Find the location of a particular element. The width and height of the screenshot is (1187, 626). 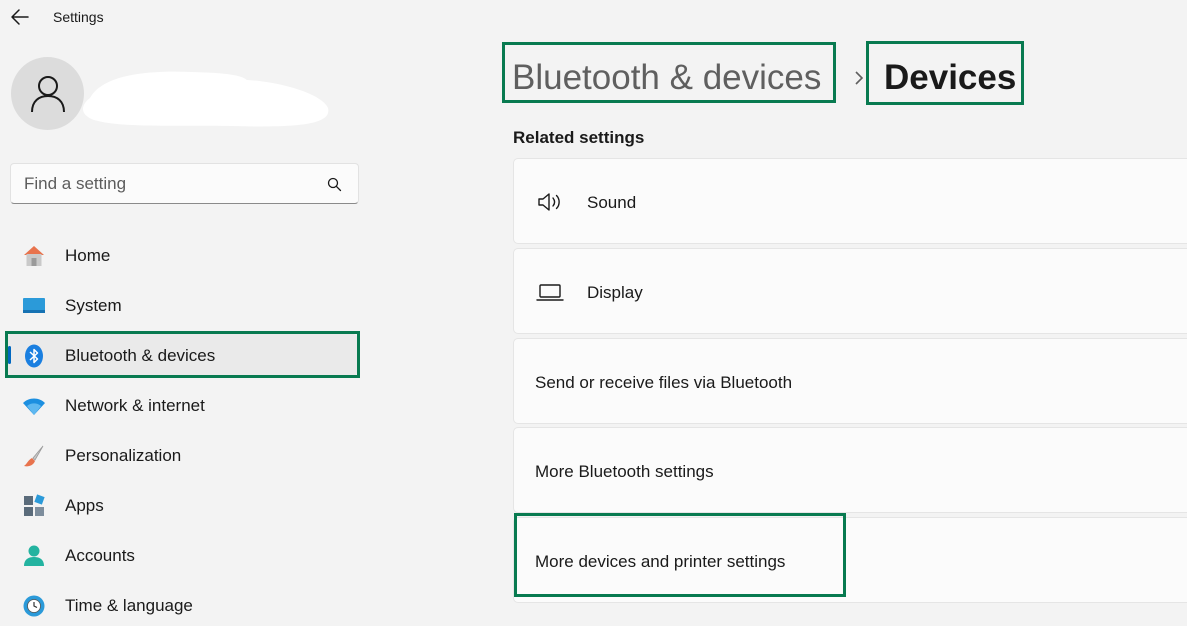

back-button is located at coordinates (20, 17).